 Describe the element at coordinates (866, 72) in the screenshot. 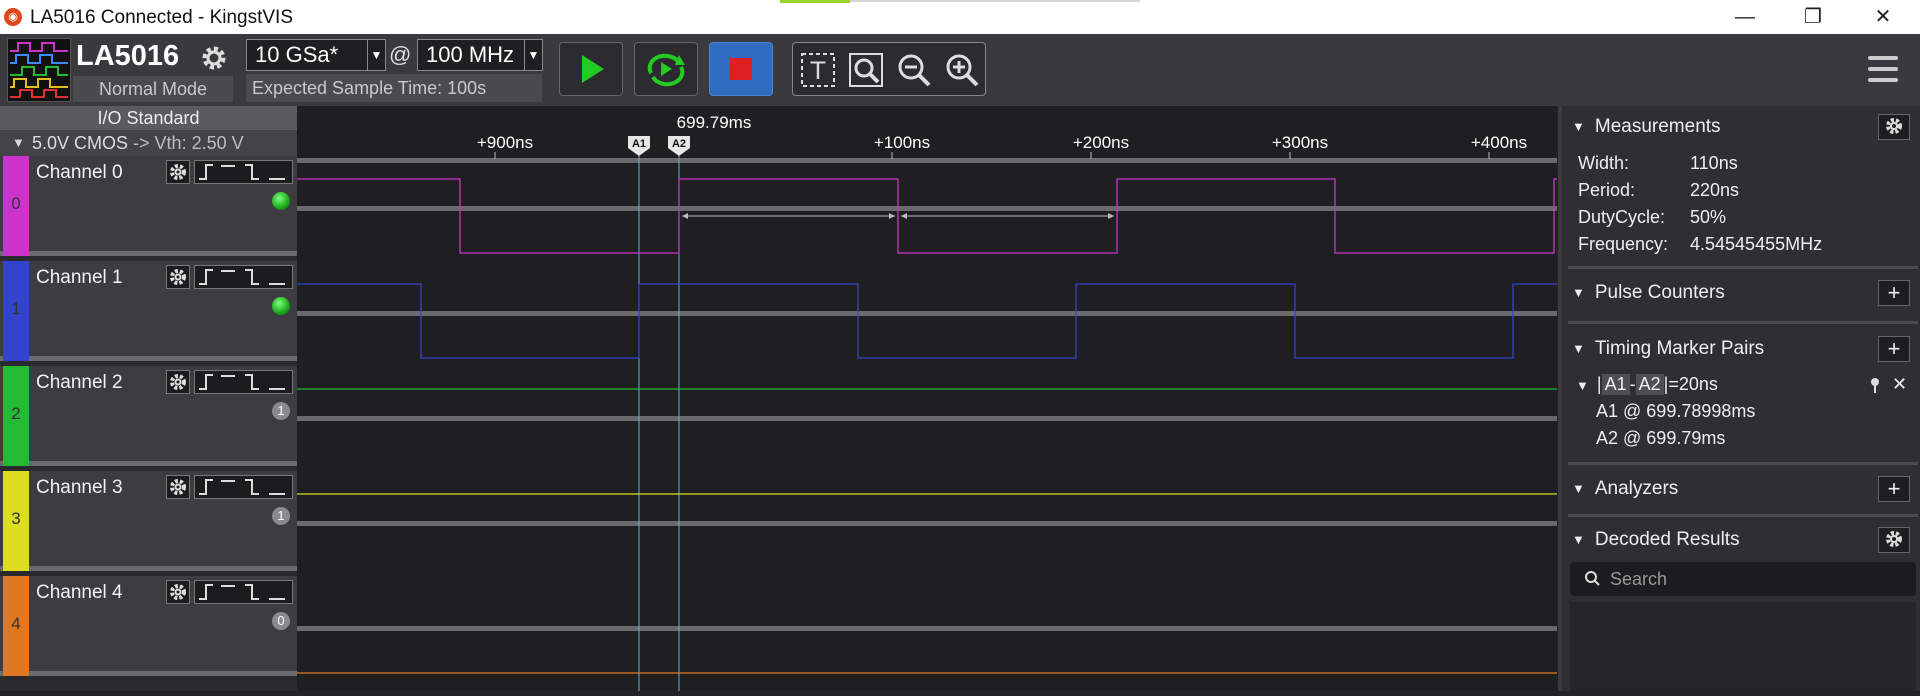

I see `zoom-area-icon` at that location.